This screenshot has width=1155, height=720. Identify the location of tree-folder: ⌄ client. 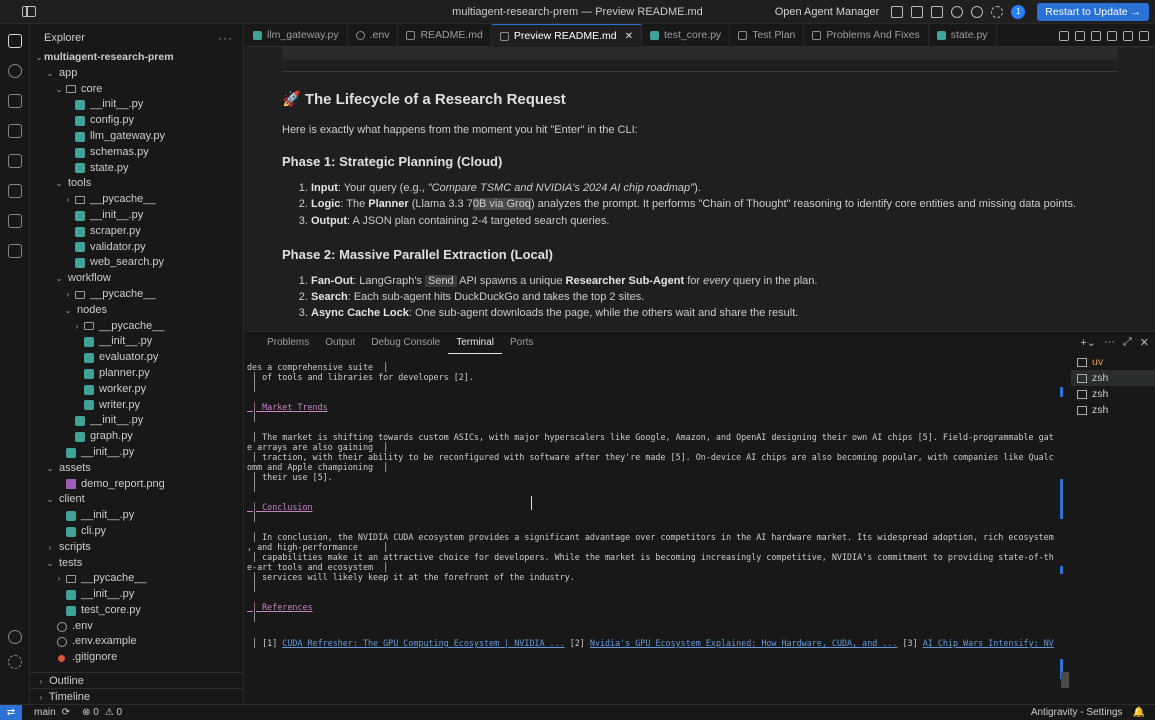
(137, 500).